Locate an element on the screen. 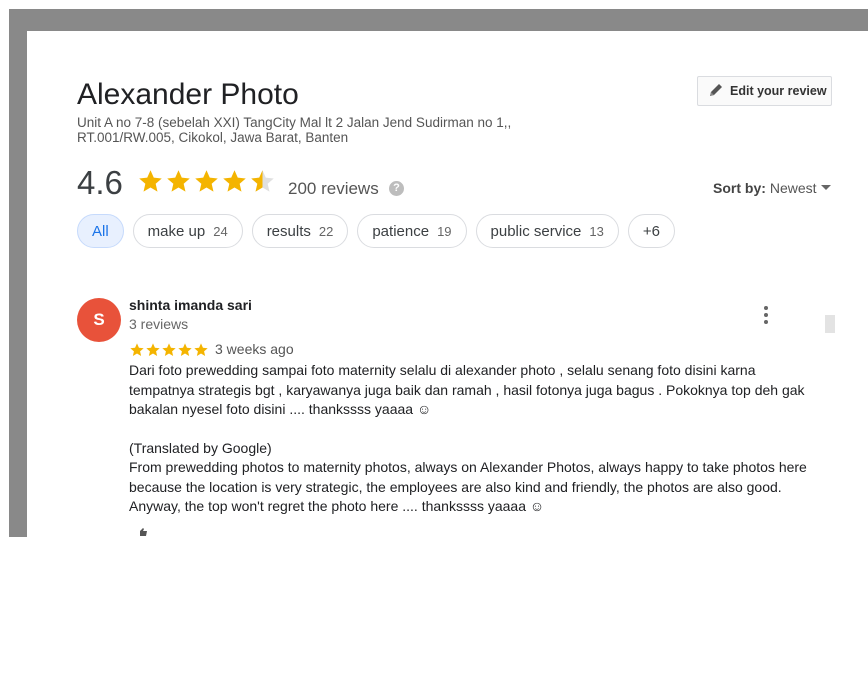 The height and width of the screenshot is (678, 868). window-frame-left is located at coordinates (18, 273).